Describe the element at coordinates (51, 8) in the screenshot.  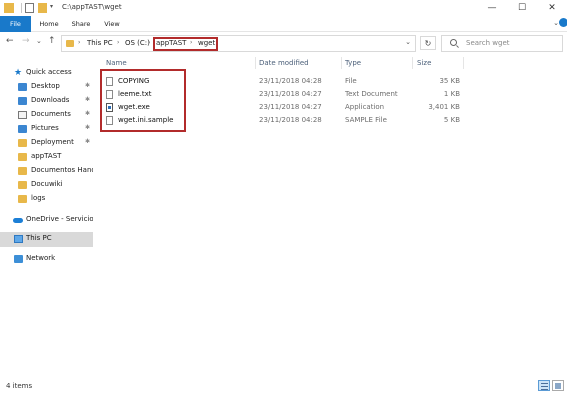
I see `quick-access-dropdown-icon: ▾` at that location.